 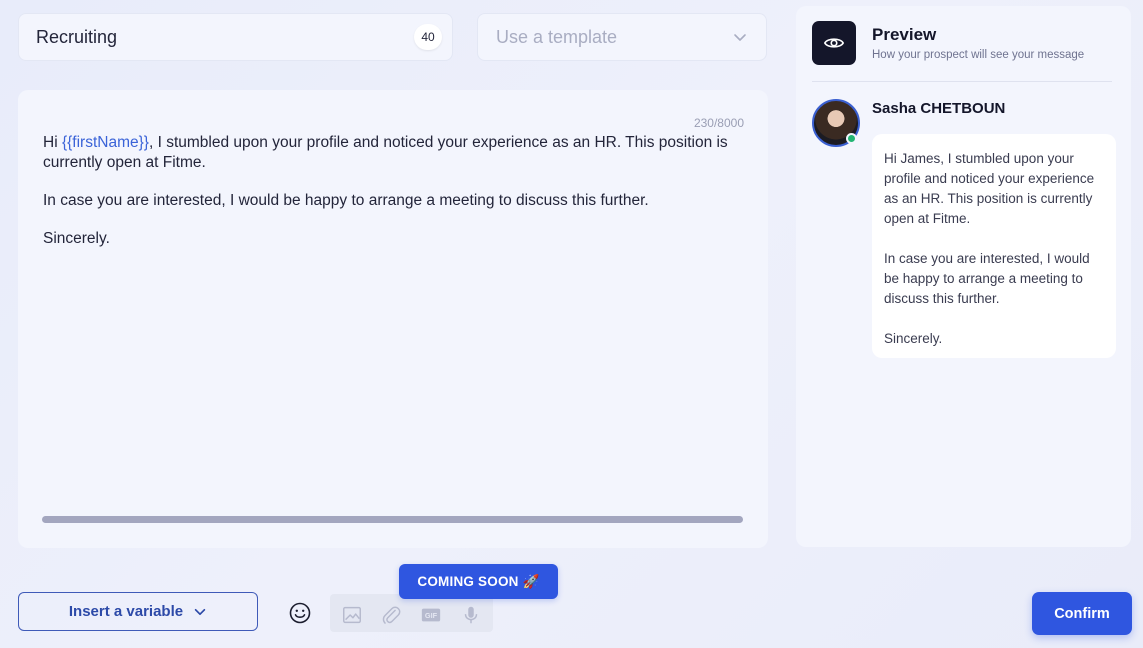 What do you see at coordinates (904, 34) in the screenshot?
I see `preview-title: Preview` at bounding box center [904, 34].